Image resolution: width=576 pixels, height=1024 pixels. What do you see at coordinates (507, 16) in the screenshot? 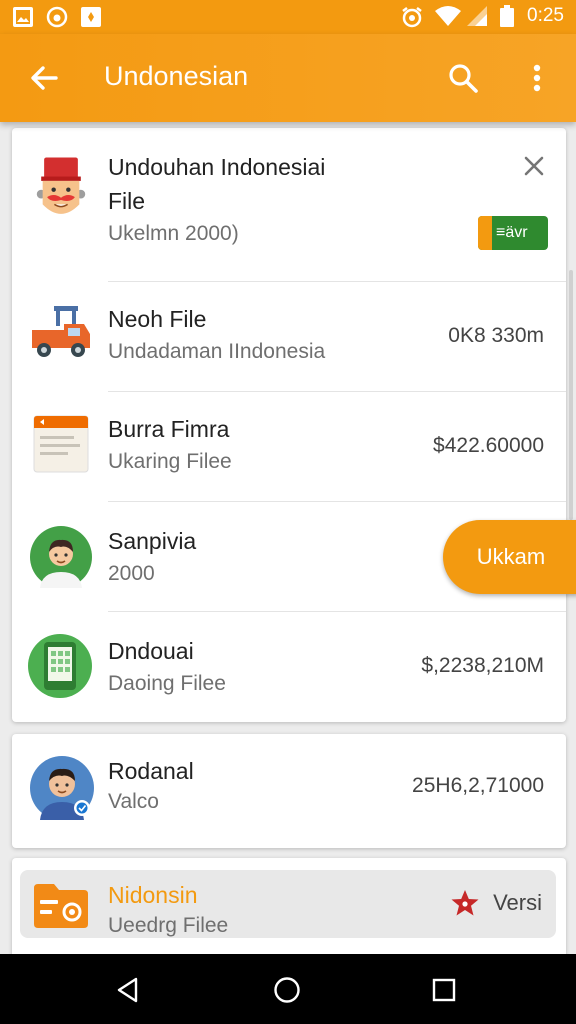
I see `battery-icon` at bounding box center [507, 16].